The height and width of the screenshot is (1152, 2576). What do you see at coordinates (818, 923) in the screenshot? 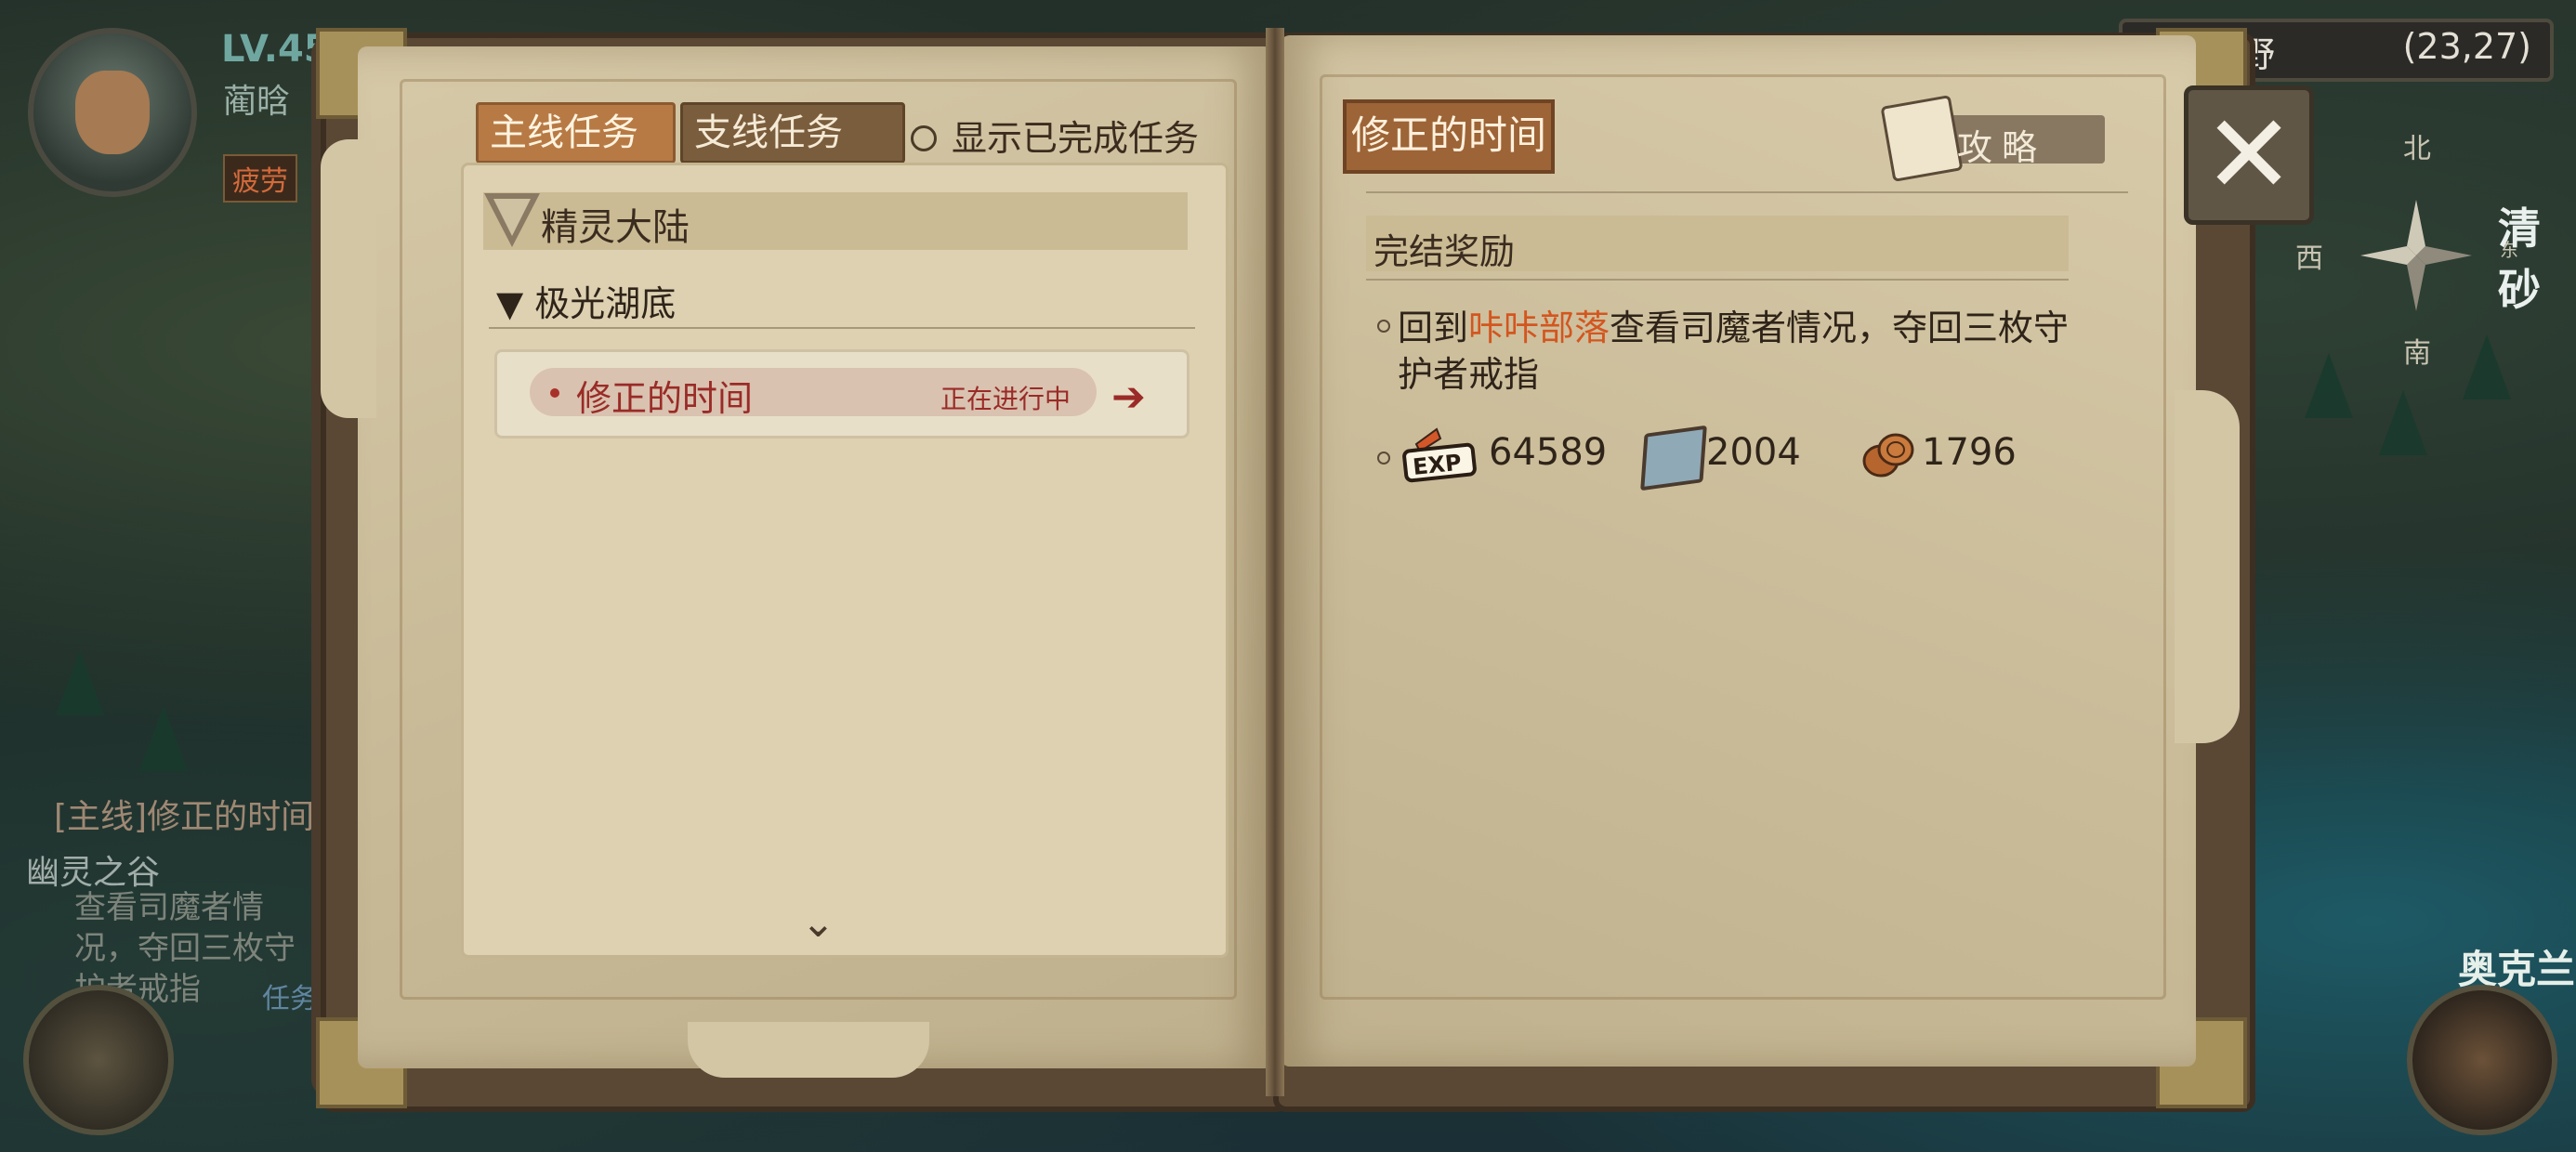
I see `chevron-down-icon: ⌄` at bounding box center [818, 923].